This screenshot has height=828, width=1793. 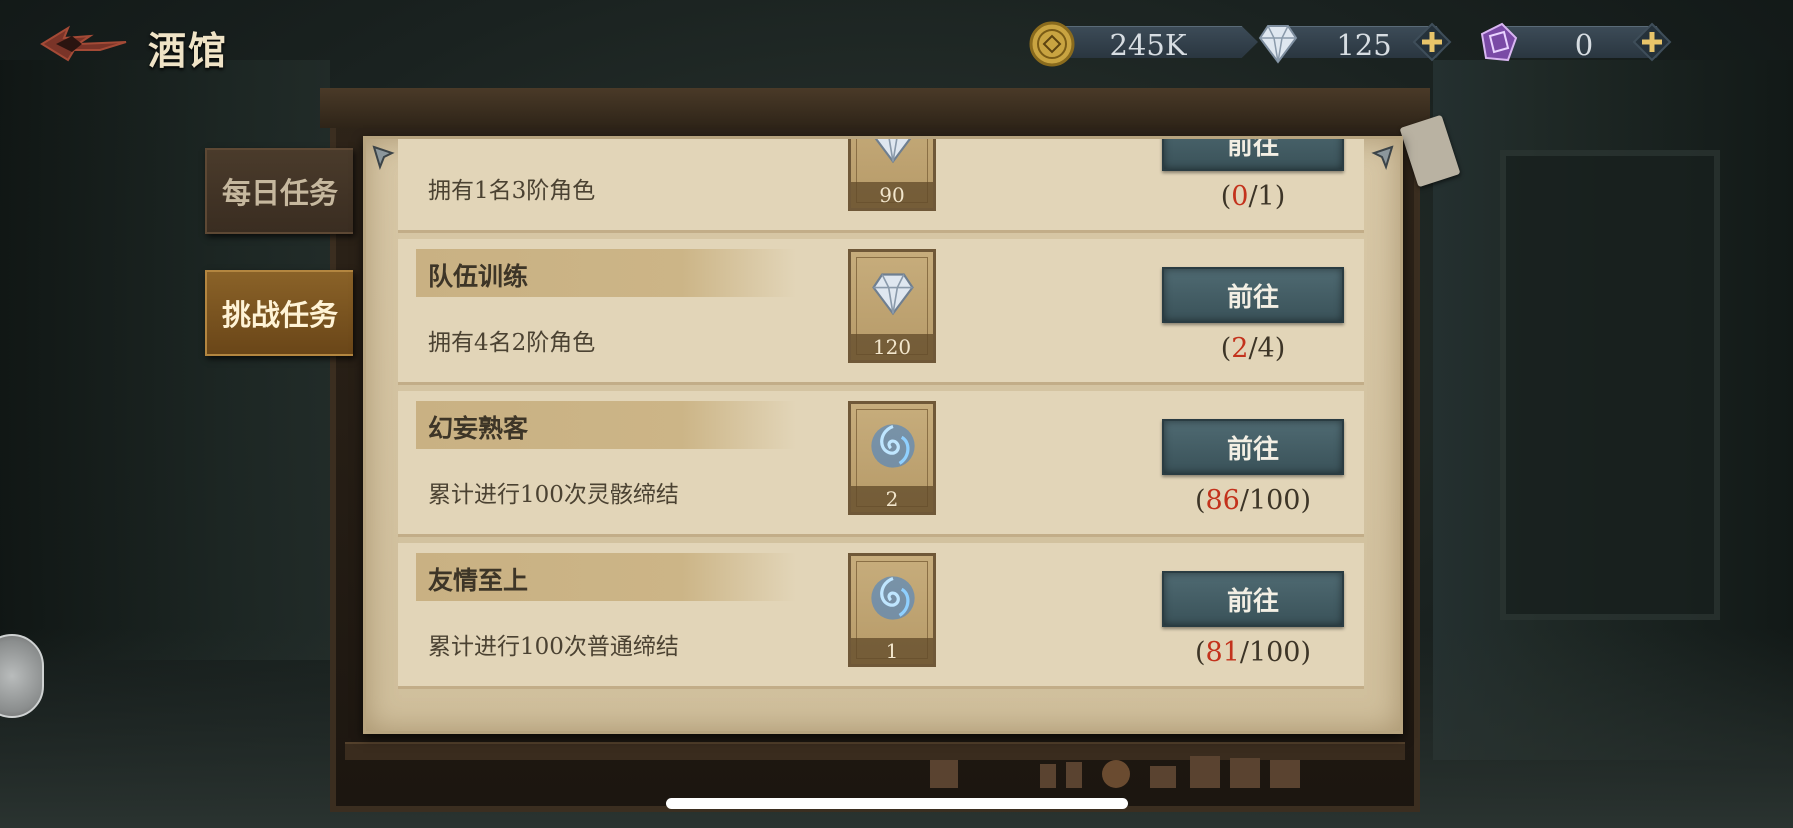 What do you see at coordinates (1499, 42) in the screenshot?
I see `purple-crystal-icon` at bounding box center [1499, 42].